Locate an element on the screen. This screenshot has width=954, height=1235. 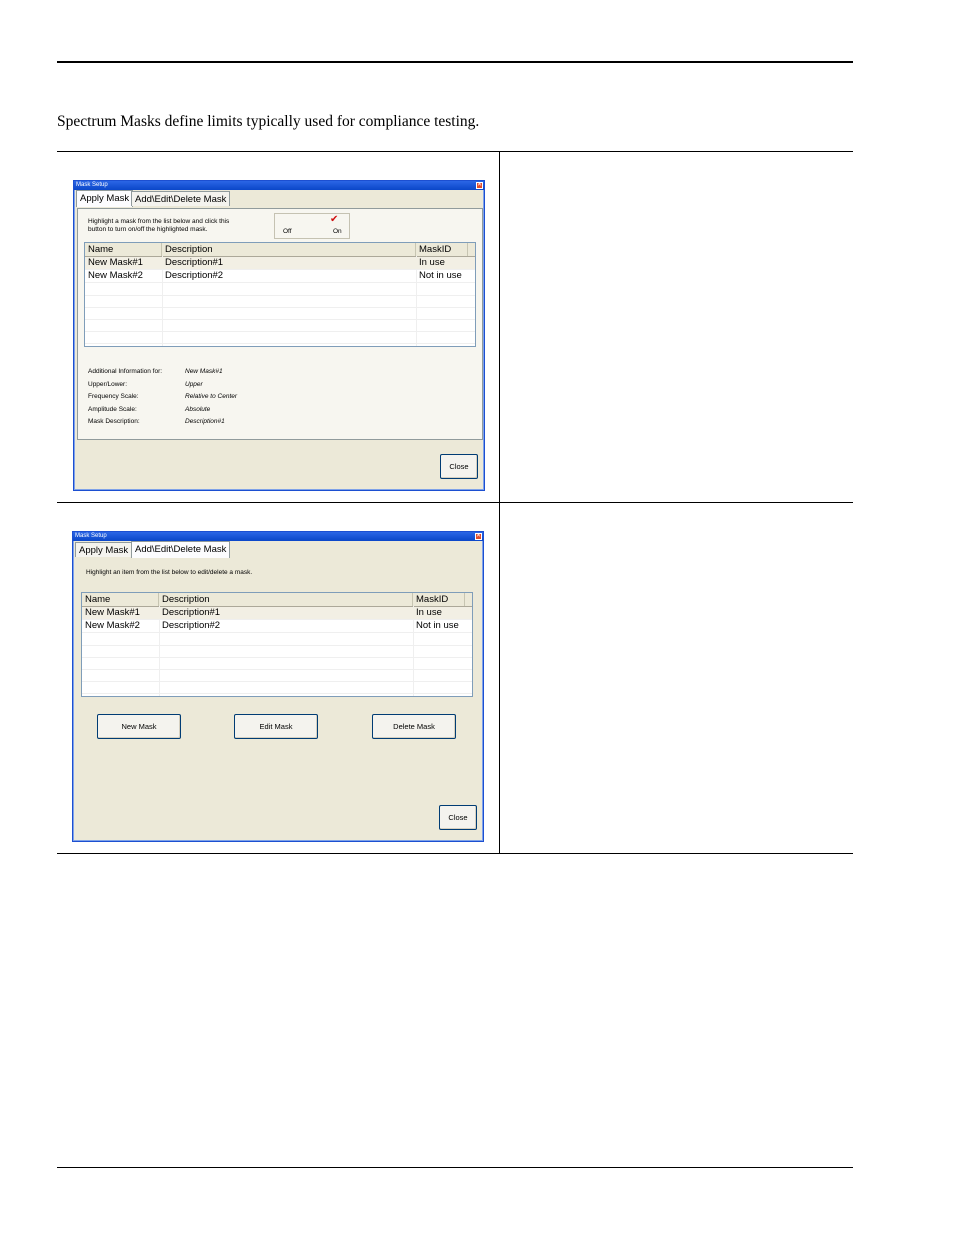
header-rule is located at coordinates (455, 62).